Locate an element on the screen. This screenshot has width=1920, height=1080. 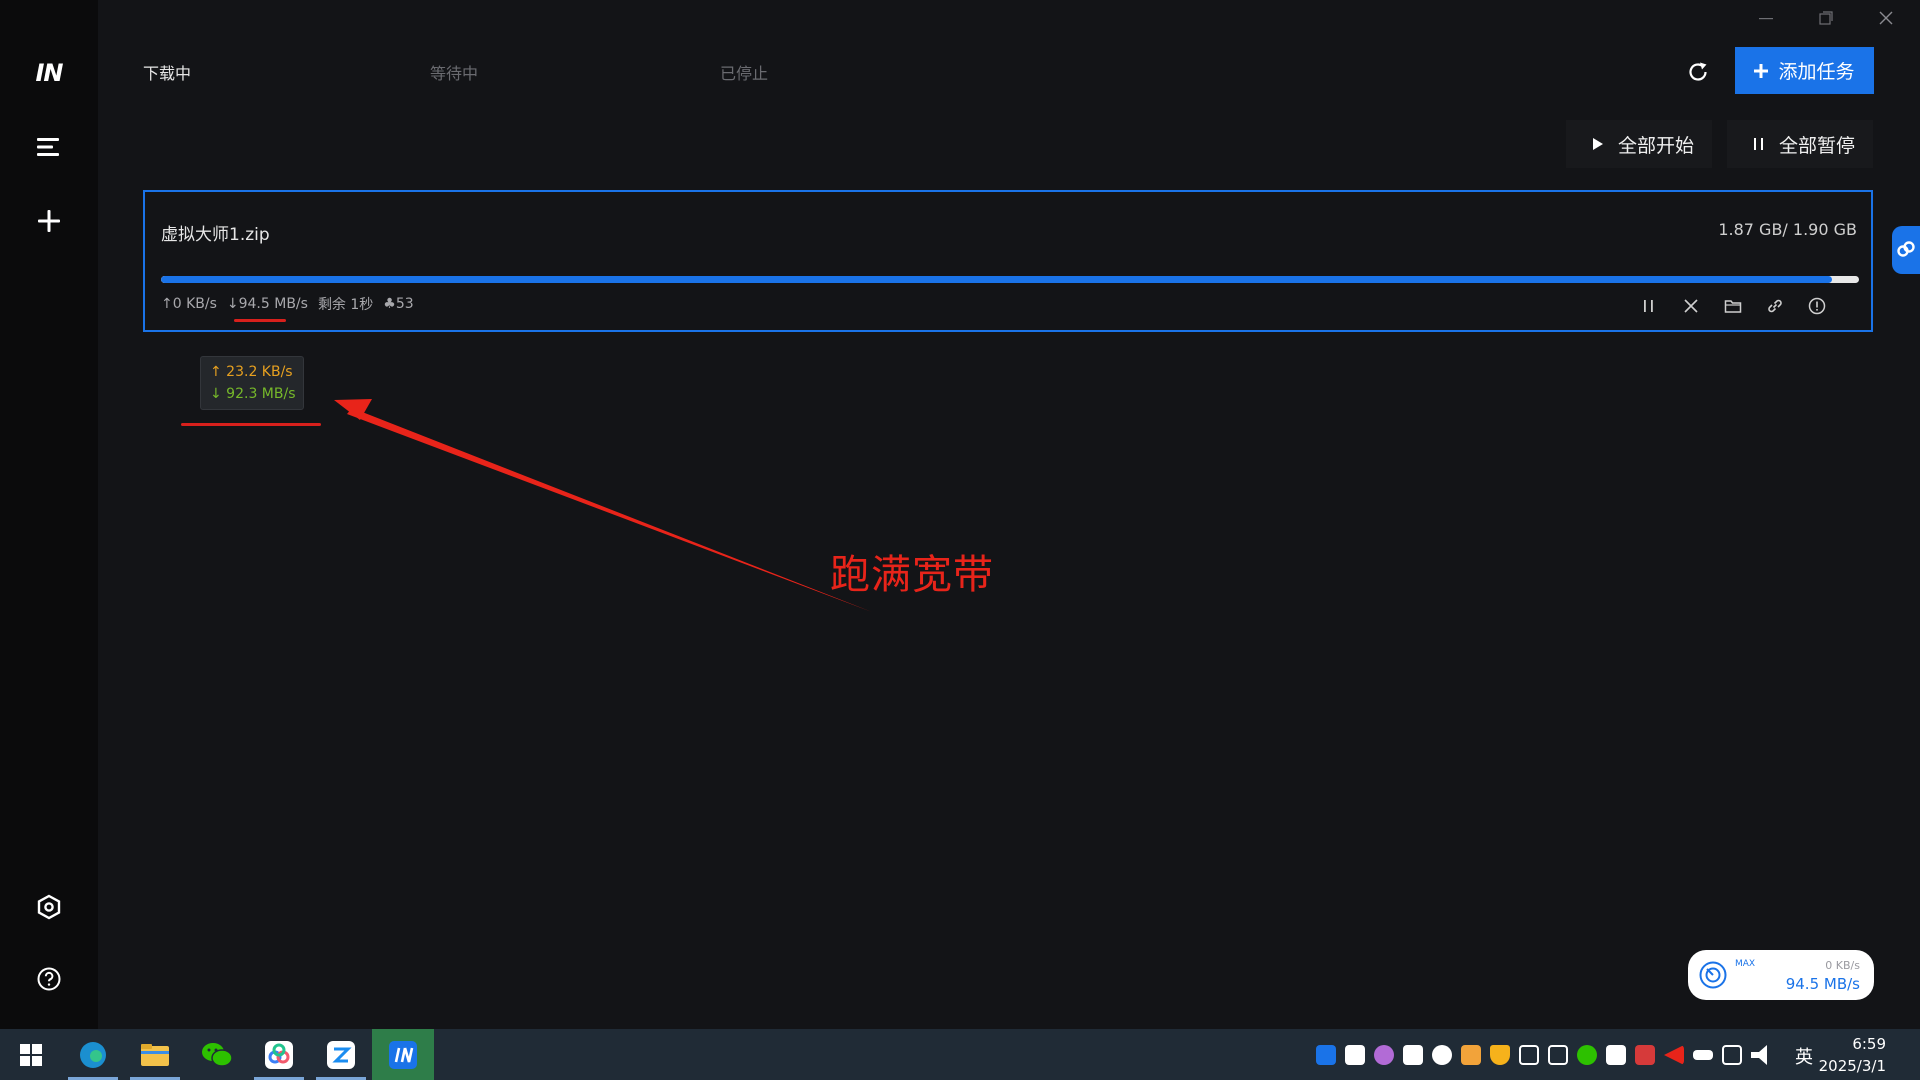
cloud-app-icon is located at coordinates (341, 1054).